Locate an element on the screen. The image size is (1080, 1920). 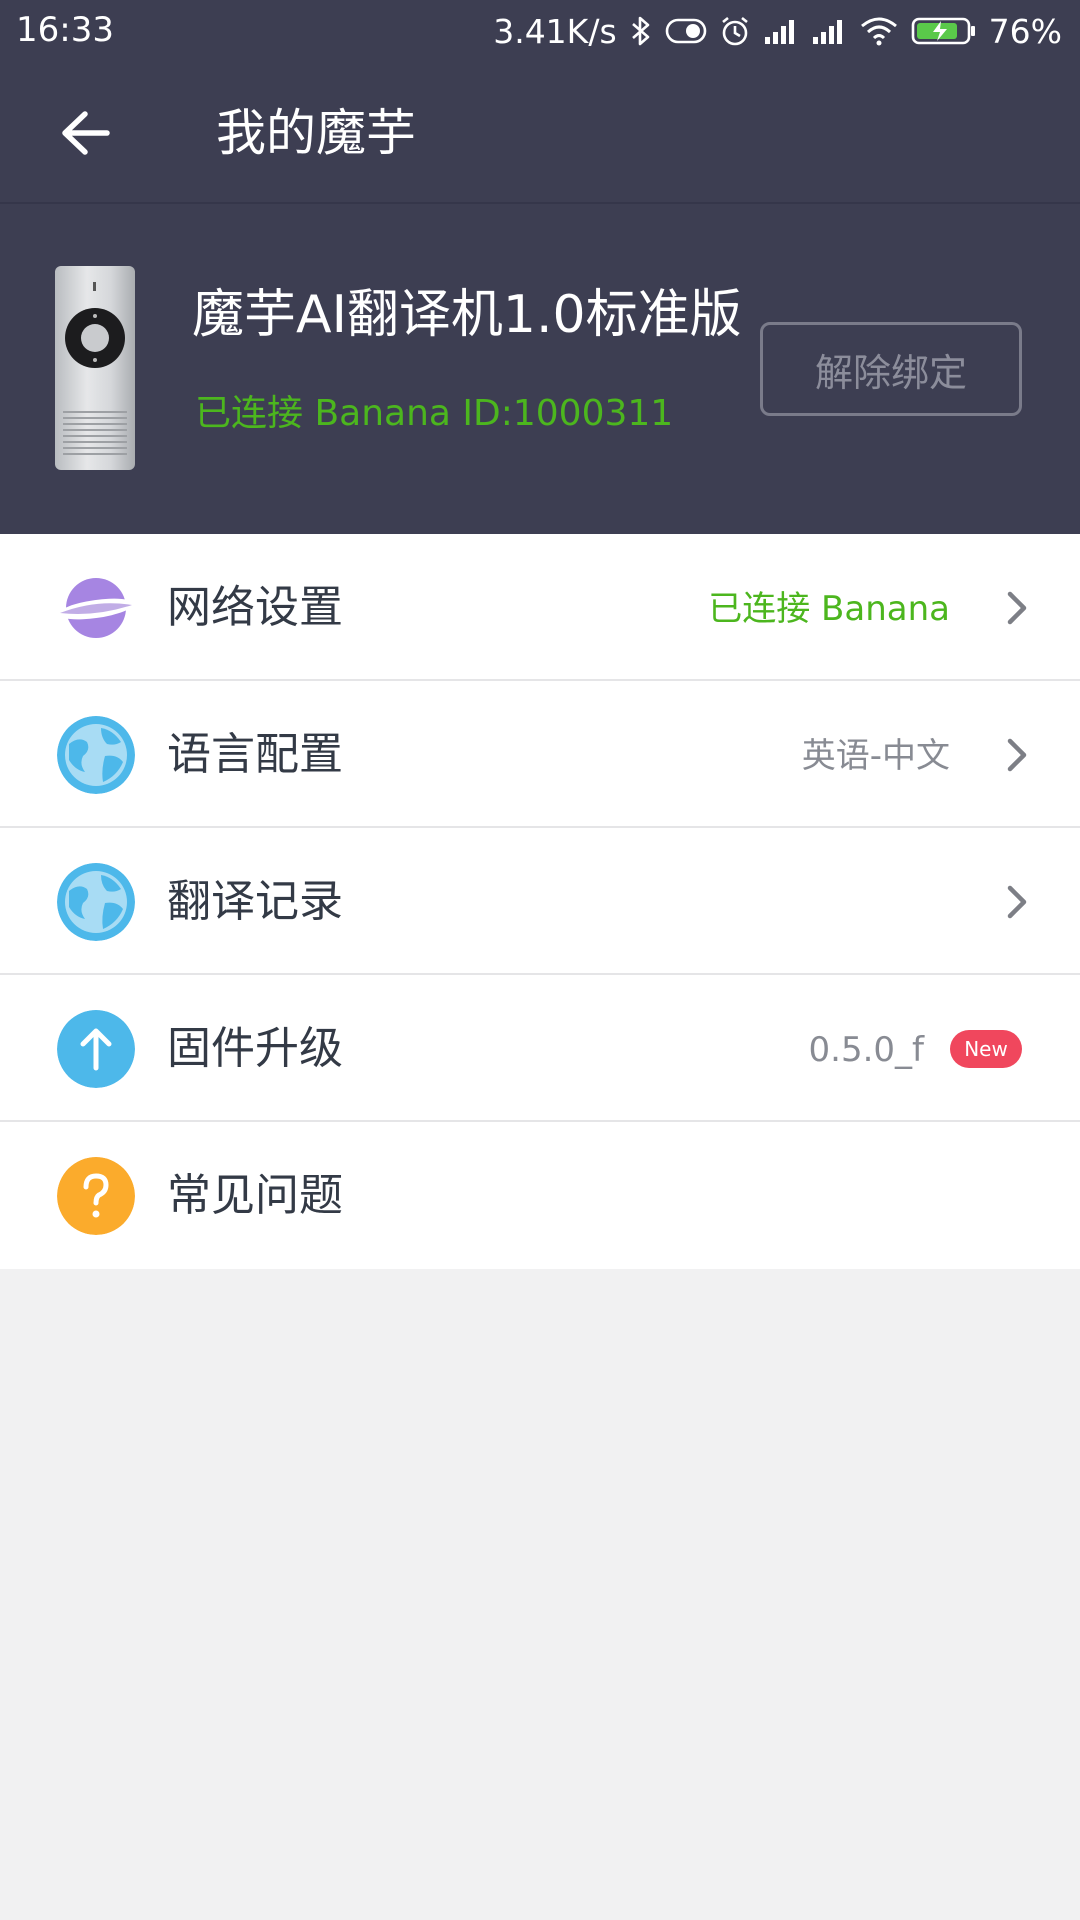
menu-item-label: 常见问题 is located at coordinates (255, 1195).